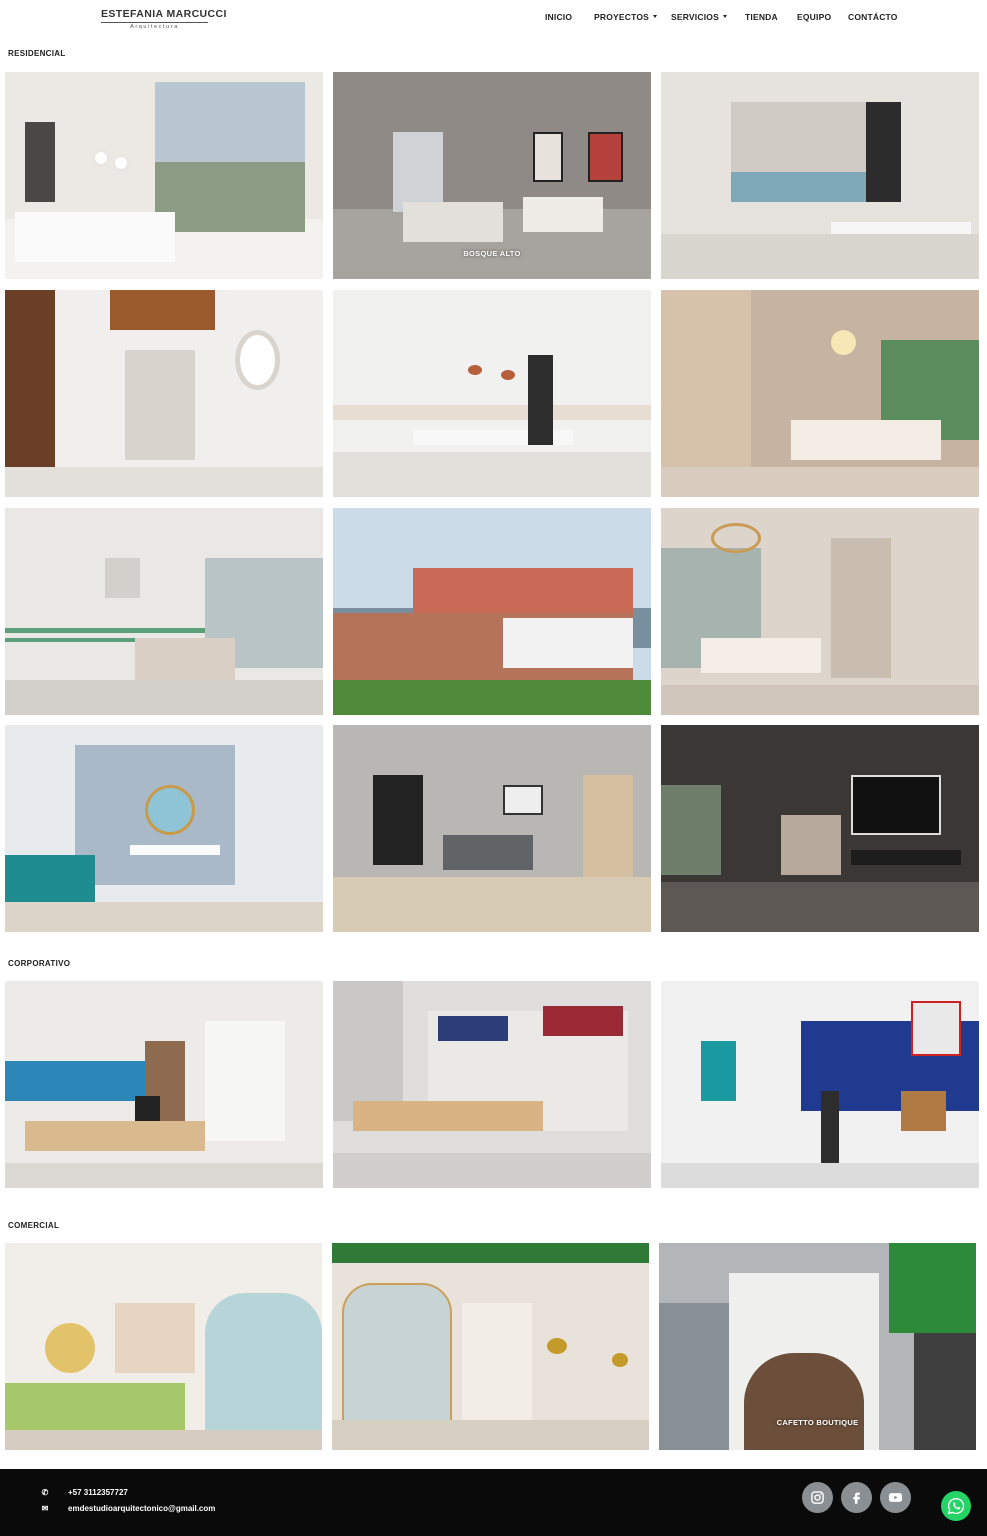 This screenshot has height=1536, width=987. I want to click on nav-inicio-label: INICIO, so click(559, 17).